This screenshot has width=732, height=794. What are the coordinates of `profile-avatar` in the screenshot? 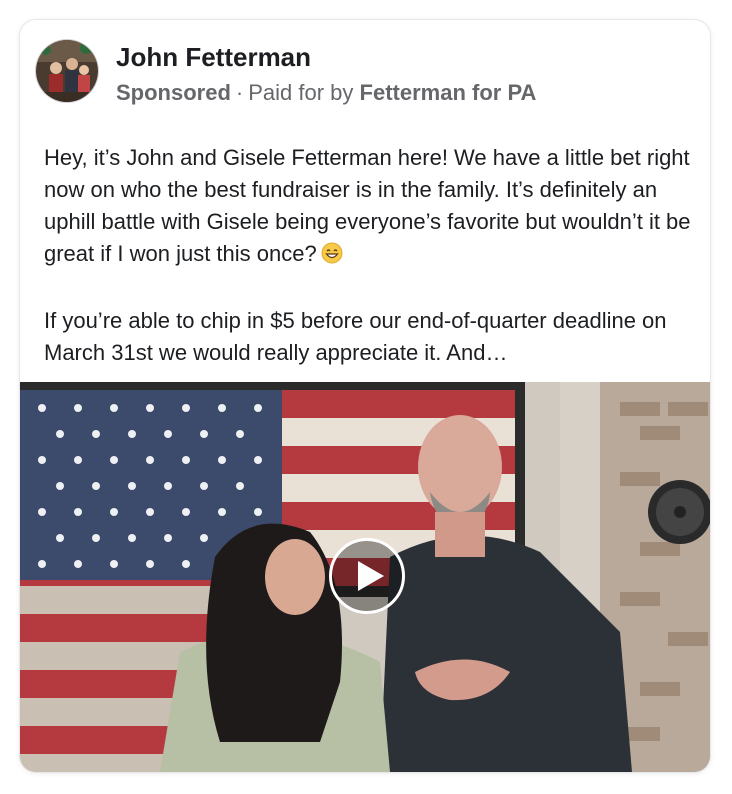 It's located at (67, 71).